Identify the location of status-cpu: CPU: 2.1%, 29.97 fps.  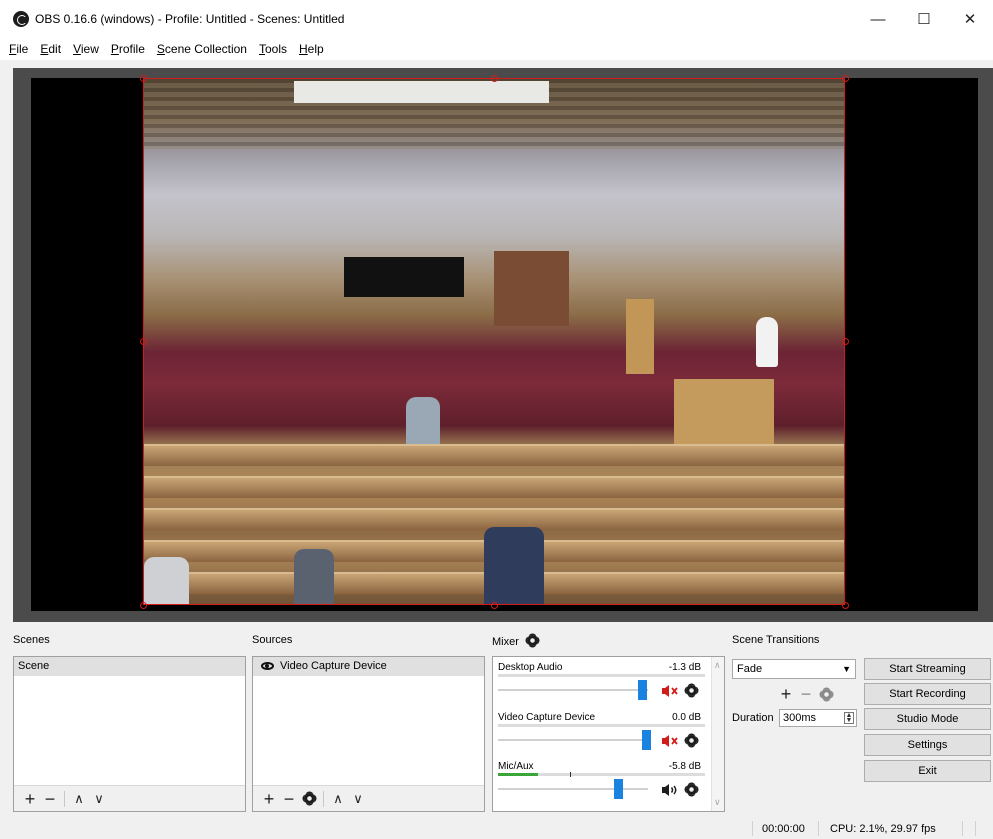
(883, 829).